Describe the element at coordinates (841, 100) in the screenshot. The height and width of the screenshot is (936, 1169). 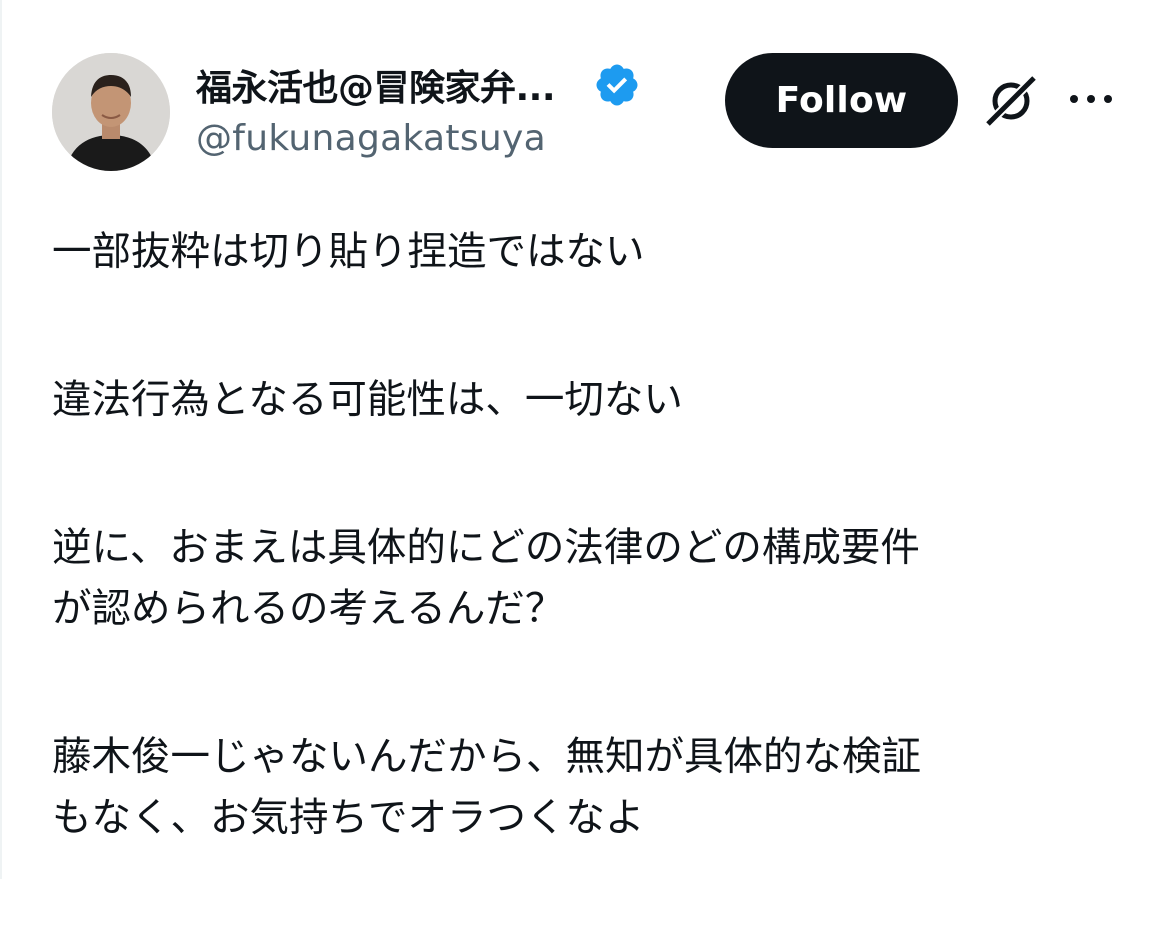
I see `follow-button: Follow` at that location.